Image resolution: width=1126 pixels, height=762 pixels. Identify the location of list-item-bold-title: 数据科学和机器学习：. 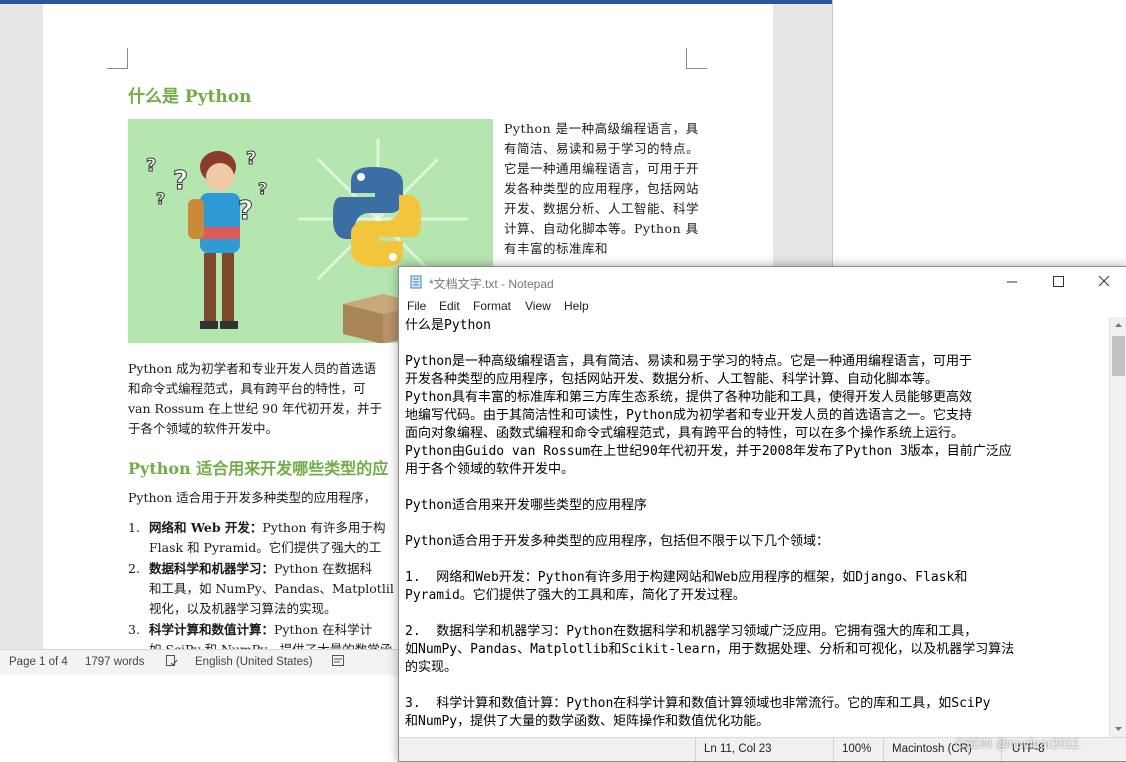
(212, 568).